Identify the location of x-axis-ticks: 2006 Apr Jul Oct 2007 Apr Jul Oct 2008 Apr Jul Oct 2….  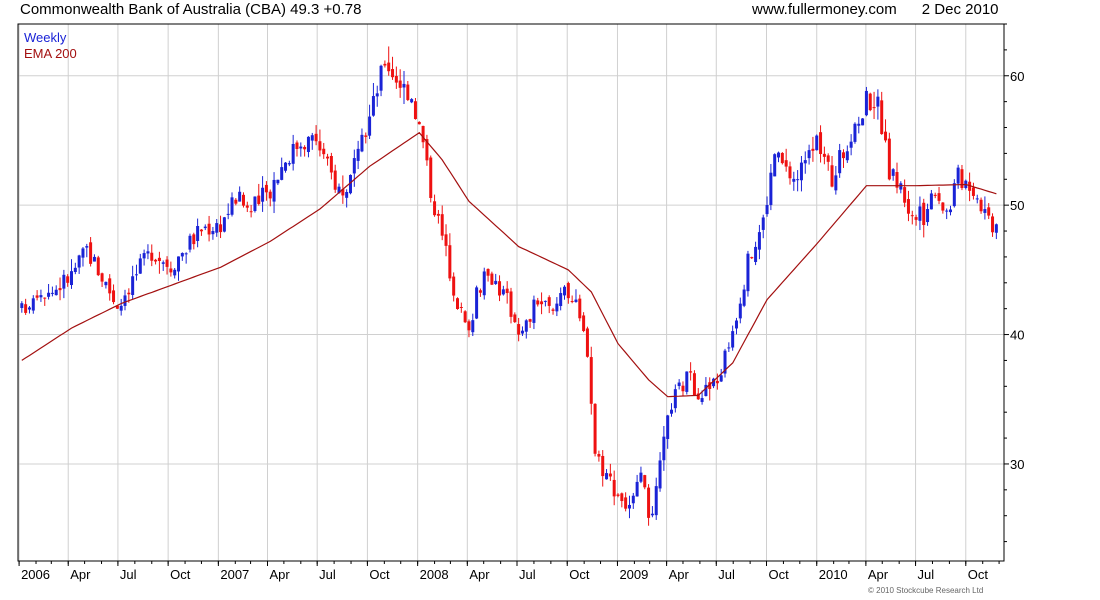
(509, 571).